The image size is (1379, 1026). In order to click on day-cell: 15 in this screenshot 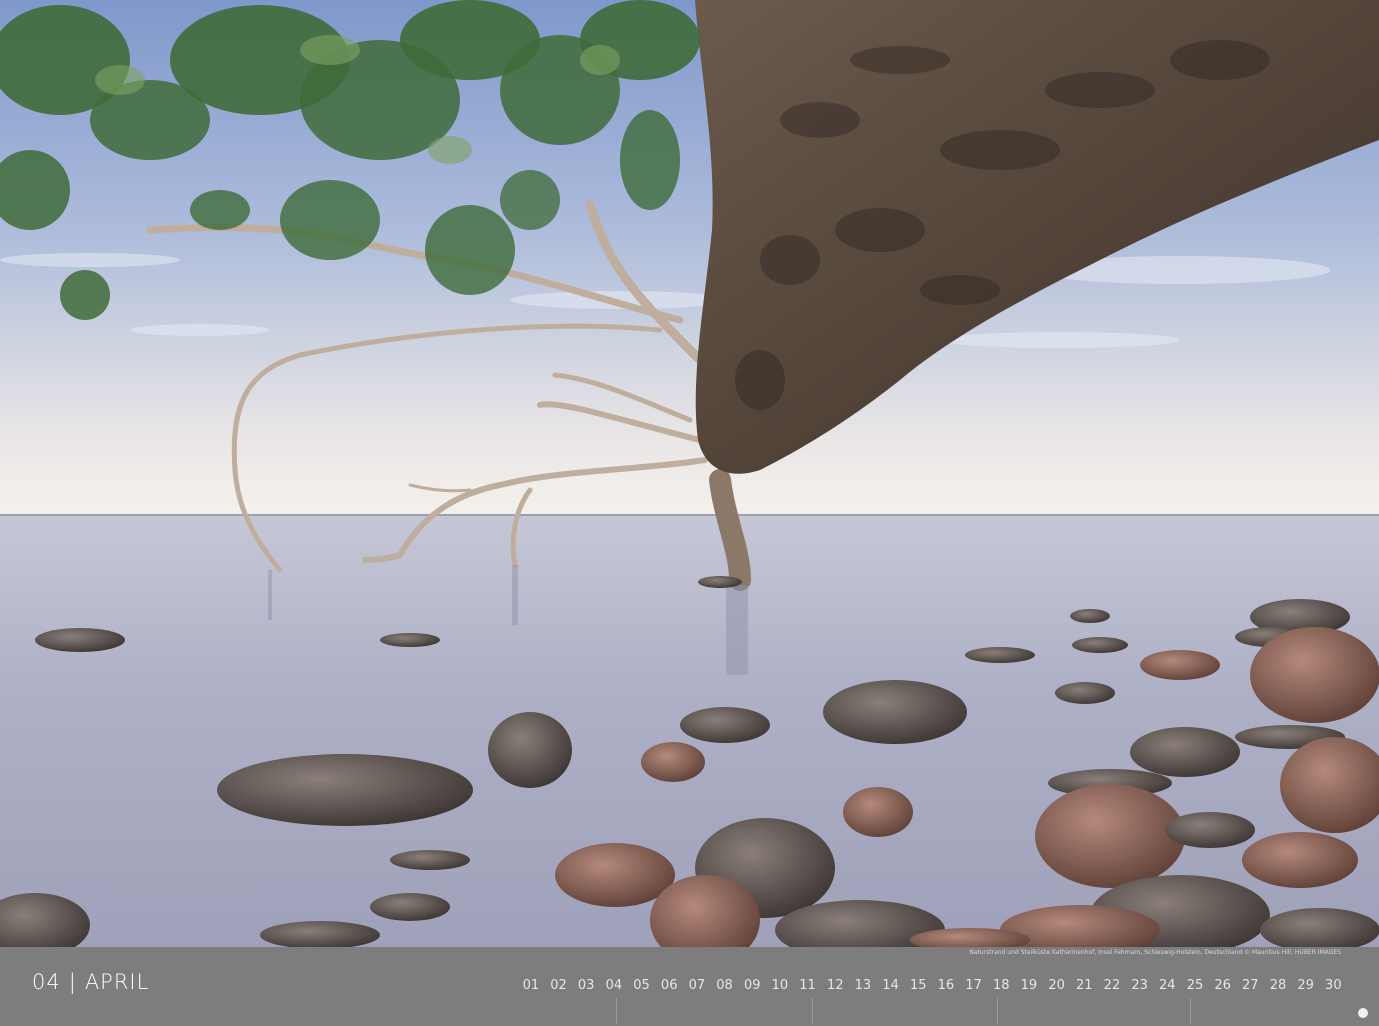, I will do `click(918, 985)`.